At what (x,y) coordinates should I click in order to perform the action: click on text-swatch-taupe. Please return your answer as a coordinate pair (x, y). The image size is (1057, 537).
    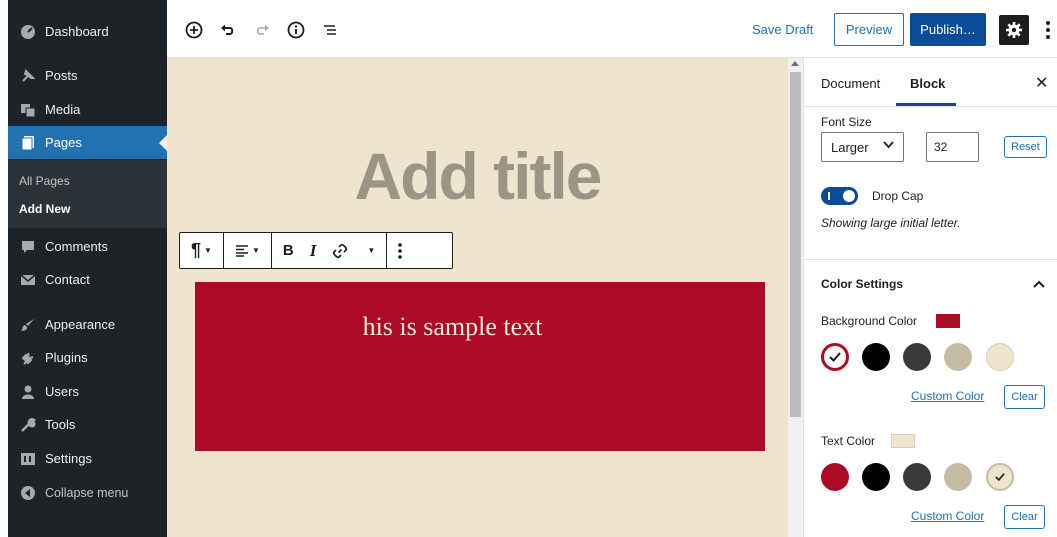
    Looking at the image, I should click on (958, 477).